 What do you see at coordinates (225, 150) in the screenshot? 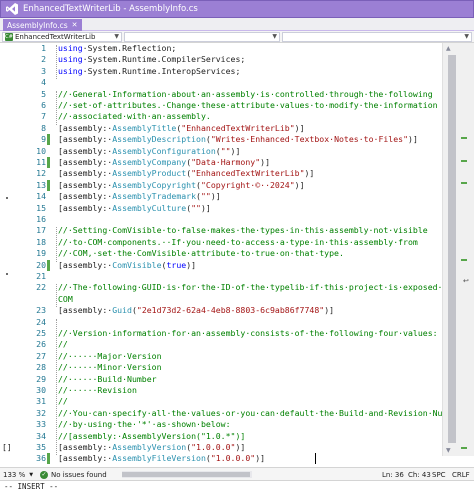
I see `code-token: ""` at bounding box center [225, 150].